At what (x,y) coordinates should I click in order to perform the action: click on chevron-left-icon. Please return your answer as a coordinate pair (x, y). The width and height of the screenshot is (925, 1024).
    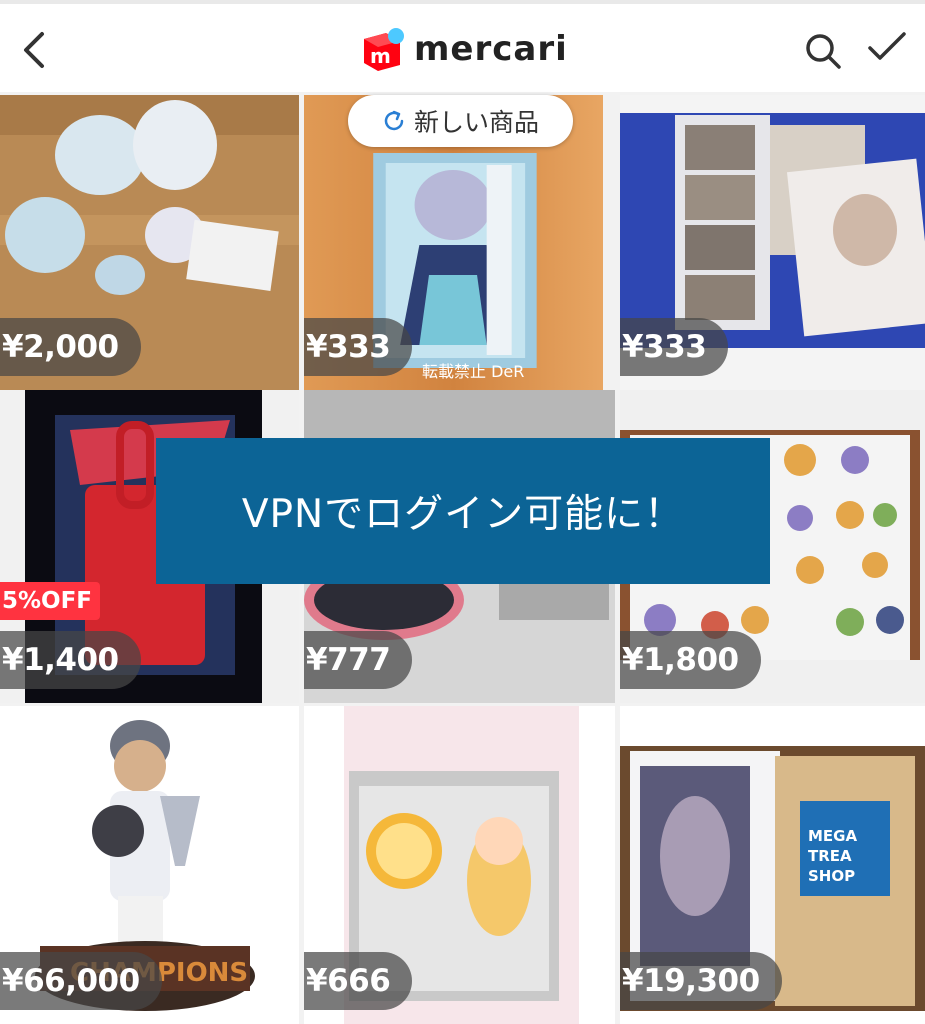
    Looking at the image, I should click on (34, 50).